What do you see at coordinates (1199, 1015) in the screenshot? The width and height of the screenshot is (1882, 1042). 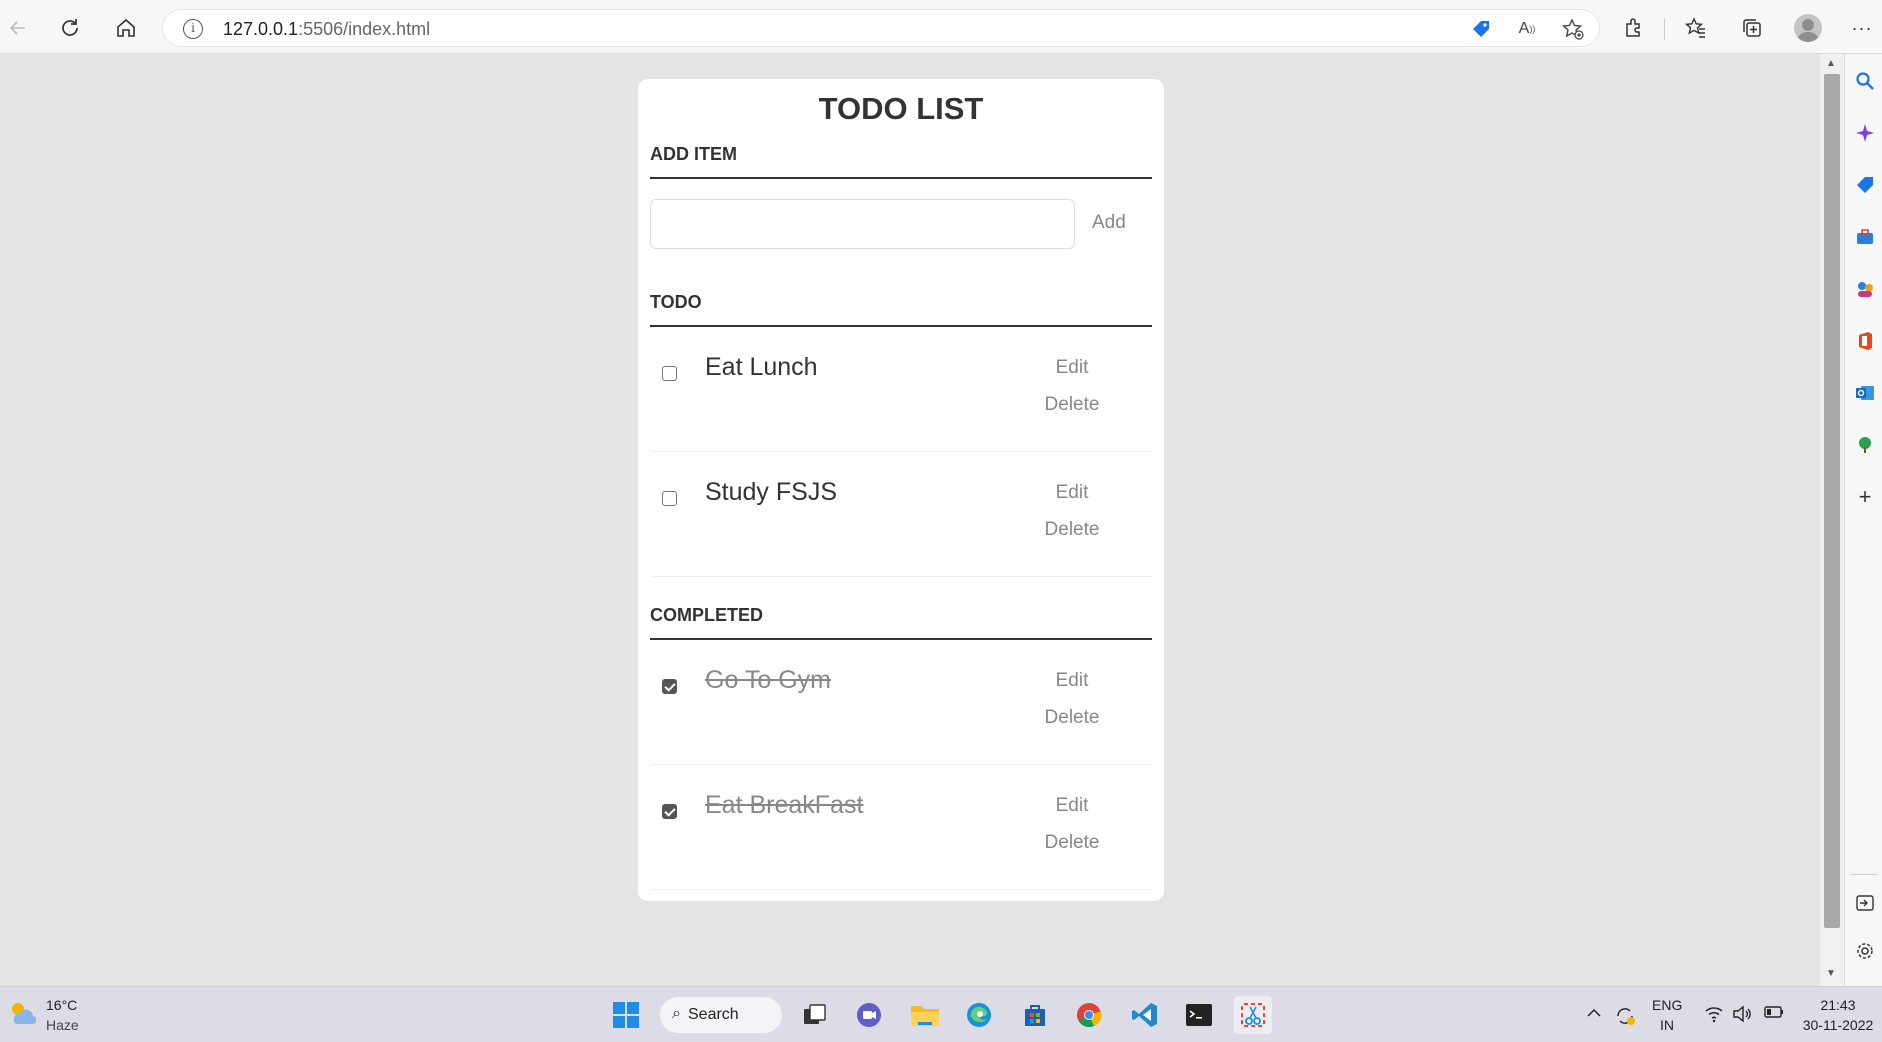 I see `terminal-icon` at bounding box center [1199, 1015].